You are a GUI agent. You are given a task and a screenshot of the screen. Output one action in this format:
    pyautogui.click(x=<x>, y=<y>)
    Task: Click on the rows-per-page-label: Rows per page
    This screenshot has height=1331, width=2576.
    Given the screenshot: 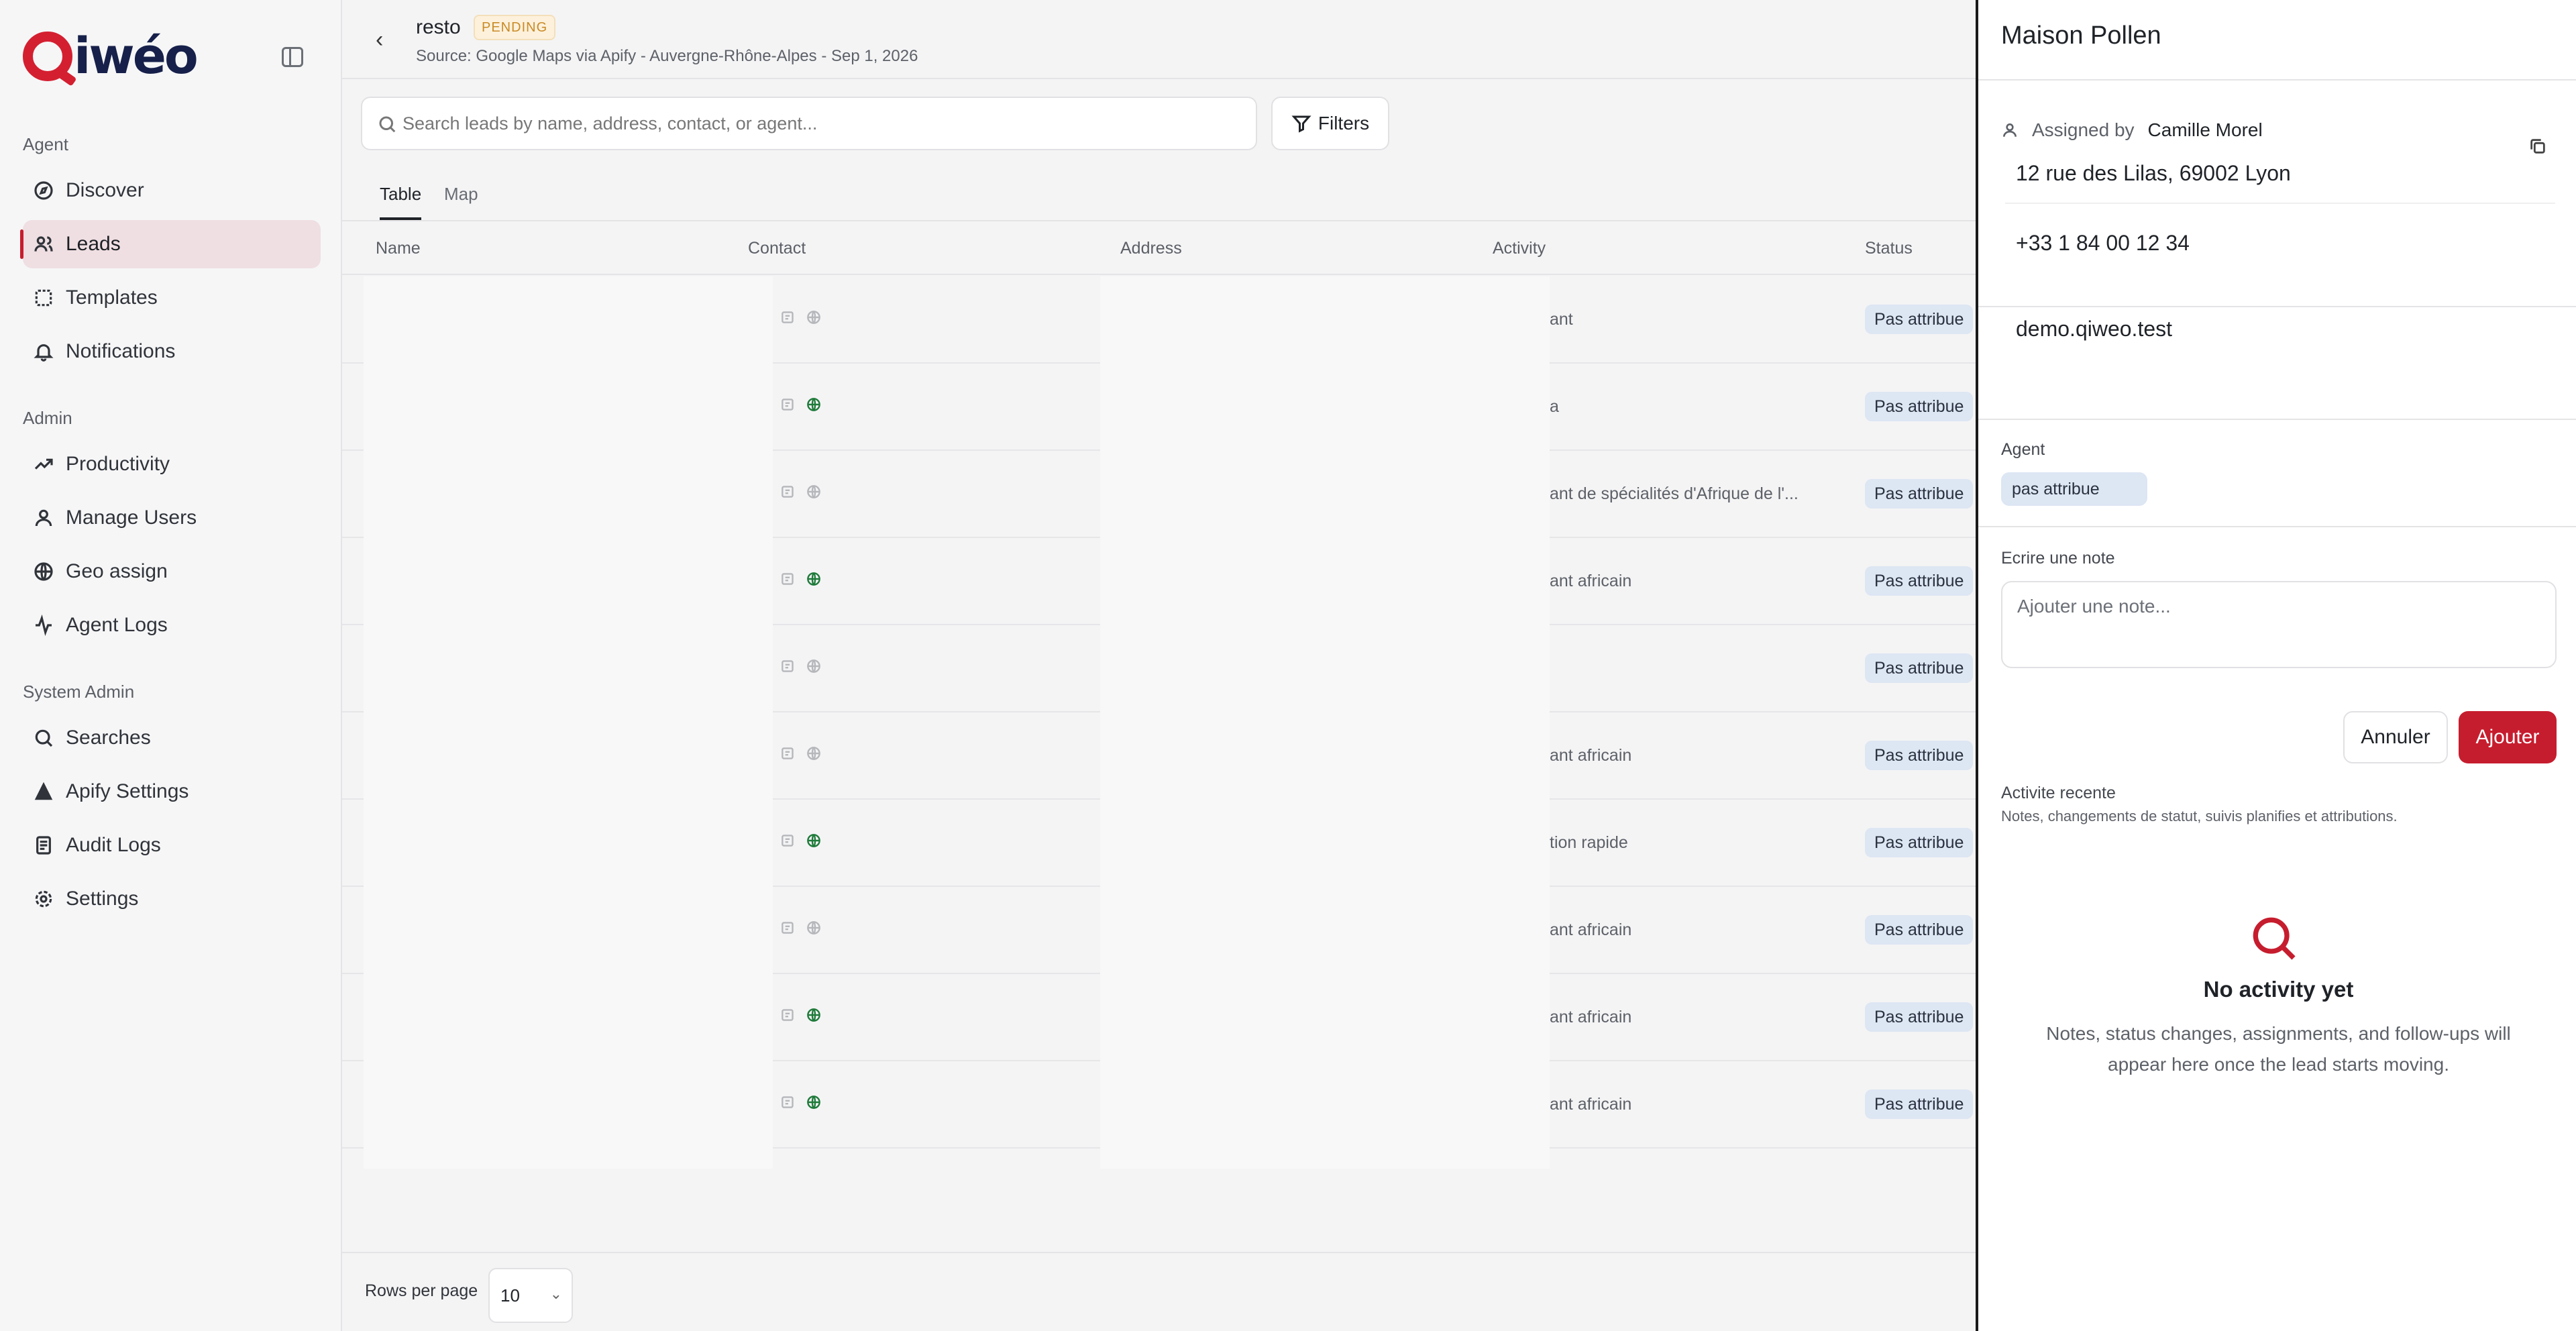 What is the action you would take?
    pyautogui.click(x=421, y=1290)
    